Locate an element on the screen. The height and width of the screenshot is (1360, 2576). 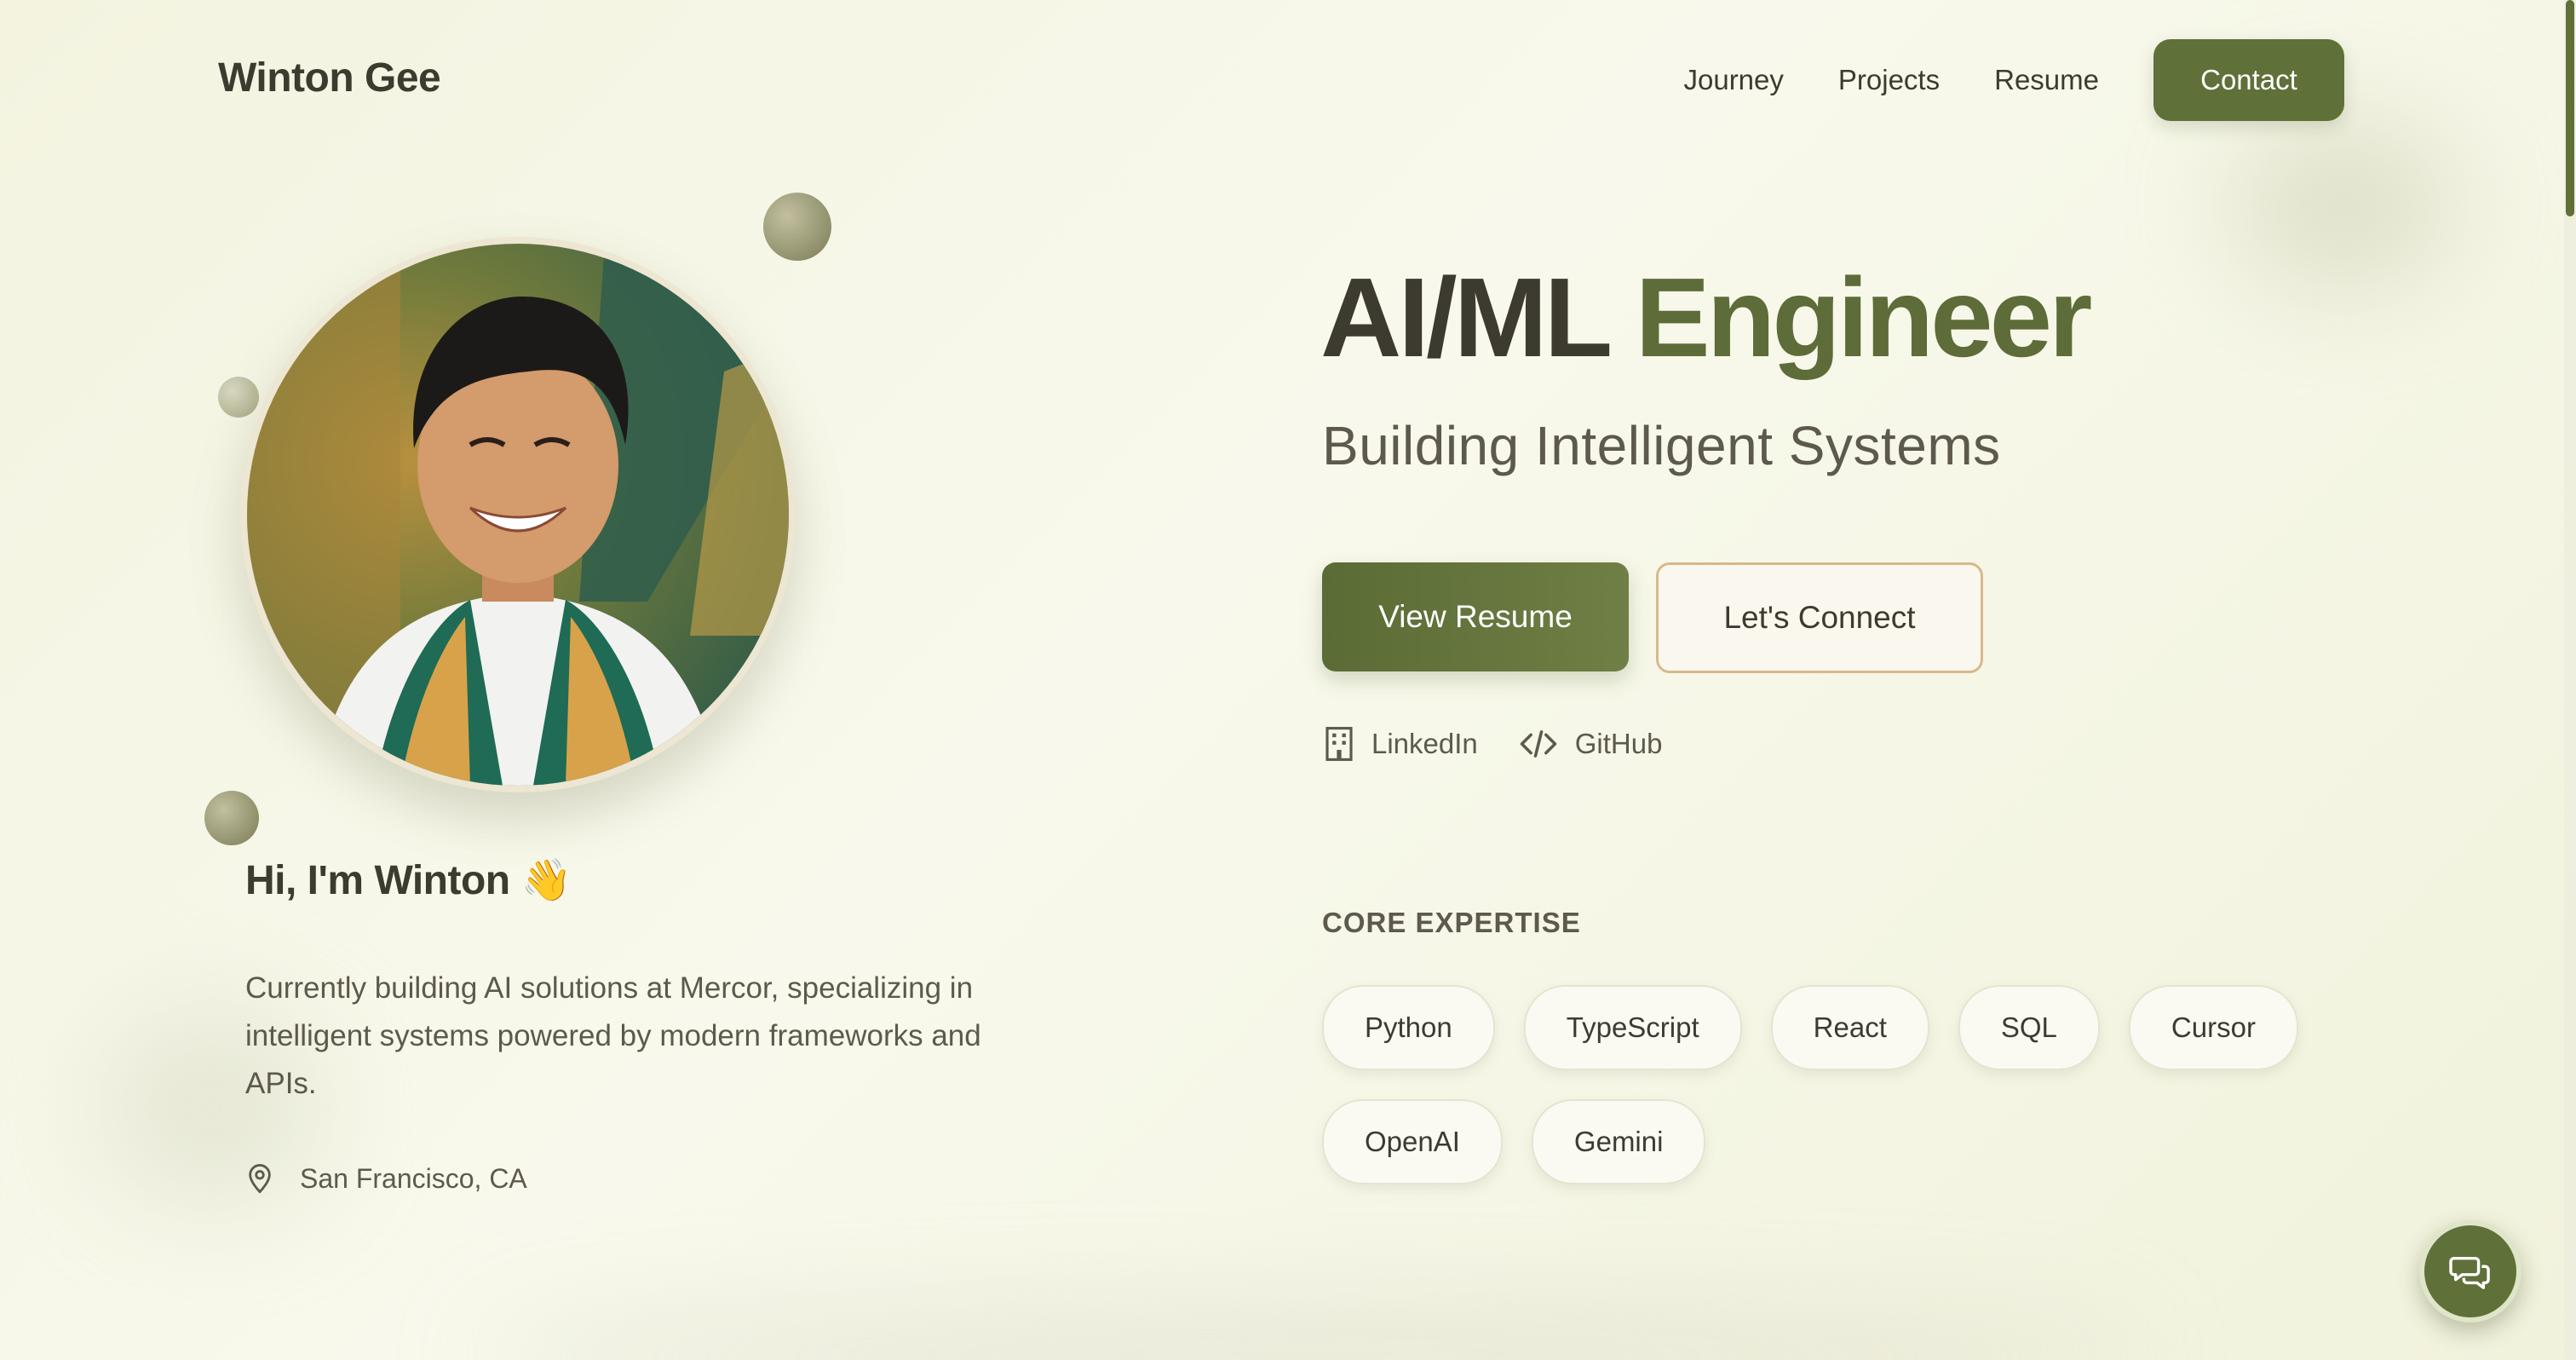
brand-logo: Winton Gee is located at coordinates (330, 78).